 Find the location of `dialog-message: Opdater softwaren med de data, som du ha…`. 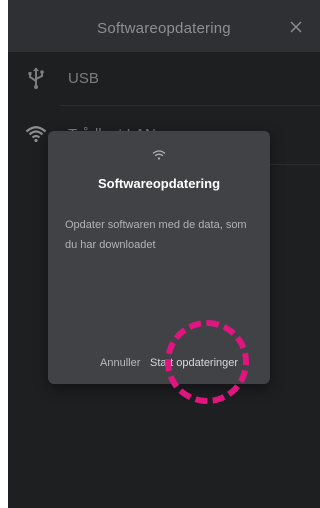

dialog-message: Opdater softwaren med de data, som du ha… is located at coordinates (156, 235).